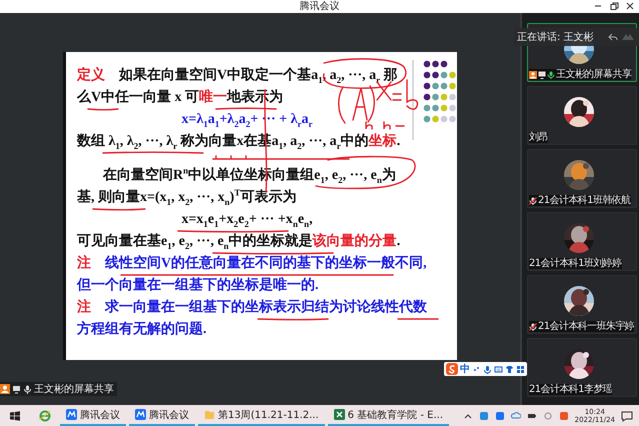 The width and height of the screenshot is (639, 426). What do you see at coordinates (320, 6) in the screenshot?
I see `window-title: 腾讯会议` at bounding box center [320, 6].